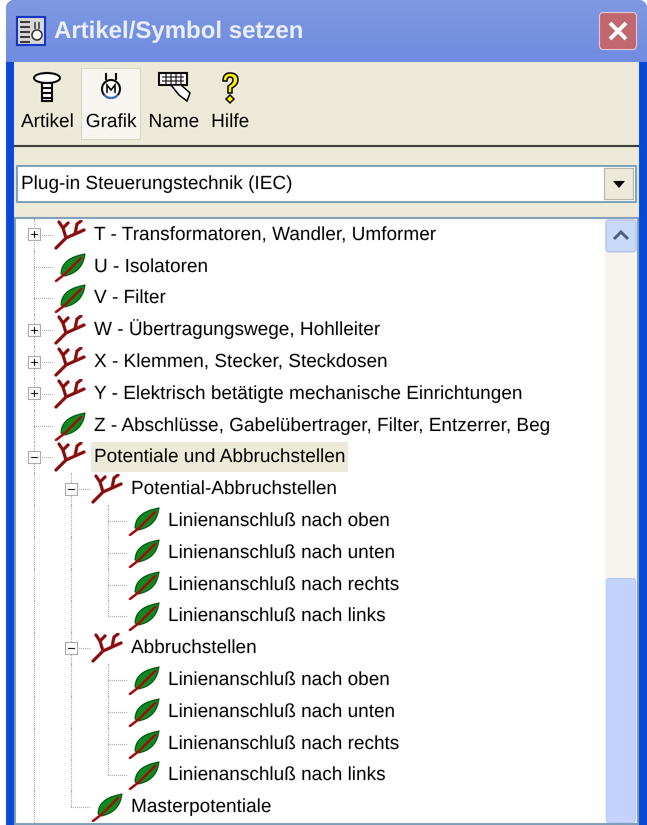  I want to click on category-dropdown: Plug-in Steuerungstechnik (IEC), so click(326, 184).